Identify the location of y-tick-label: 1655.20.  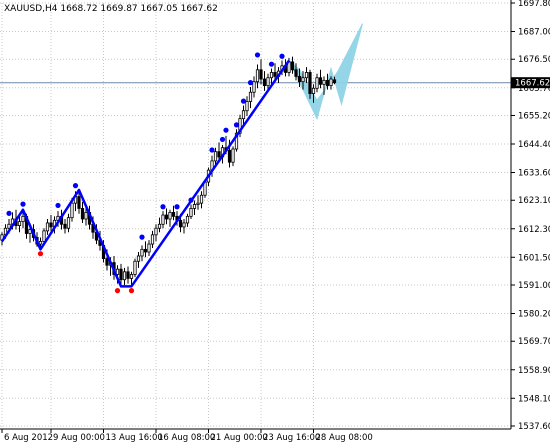
(534, 116).